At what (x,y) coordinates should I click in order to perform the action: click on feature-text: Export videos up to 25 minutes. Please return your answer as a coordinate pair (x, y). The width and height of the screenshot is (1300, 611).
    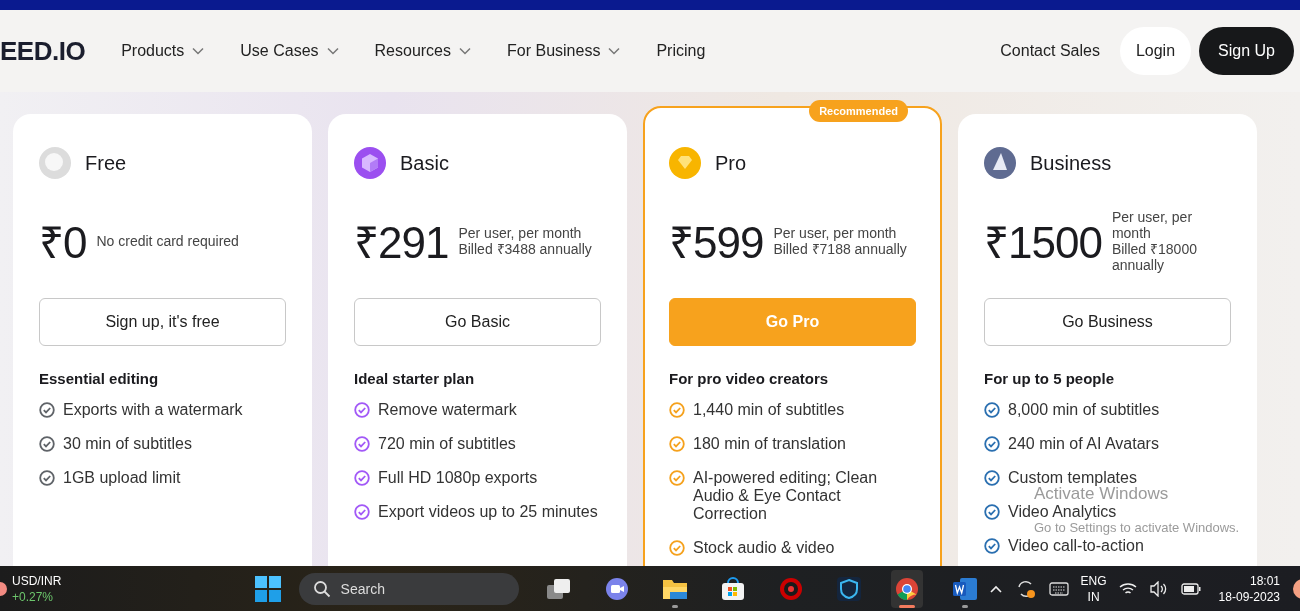
    Looking at the image, I should click on (488, 512).